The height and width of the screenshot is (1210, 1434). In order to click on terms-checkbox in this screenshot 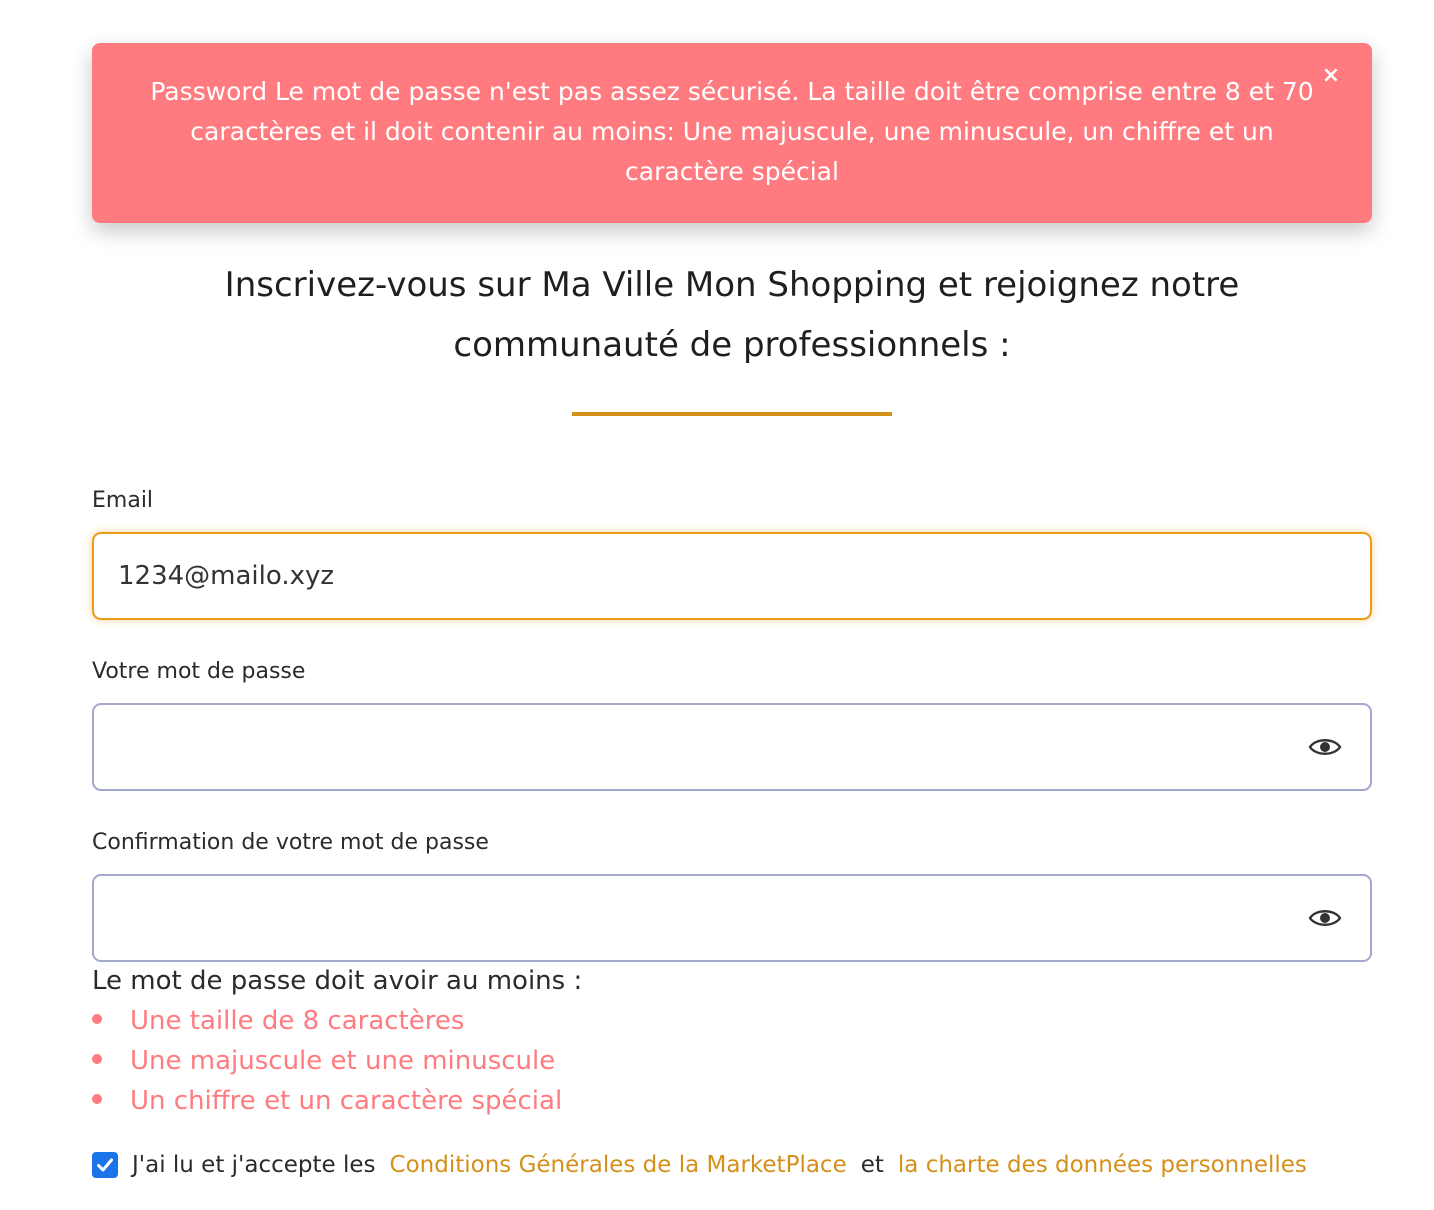, I will do `click(105, 1165)`.